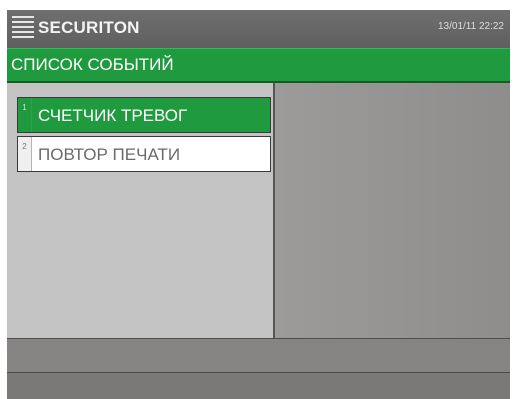 The height and width of the screenshot is (399, 515). Describe the element at coordinates (25, 154) in the screenshot. I see `item-number: 2` at that location.